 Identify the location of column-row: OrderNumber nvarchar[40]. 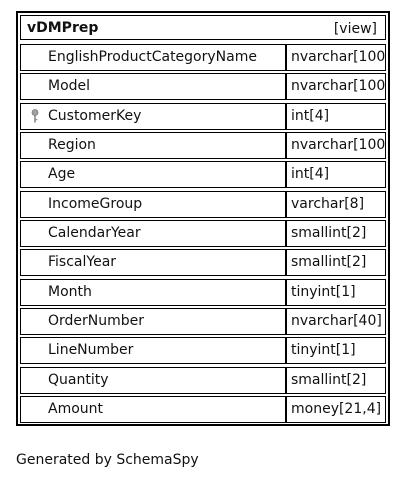
(203, 321).